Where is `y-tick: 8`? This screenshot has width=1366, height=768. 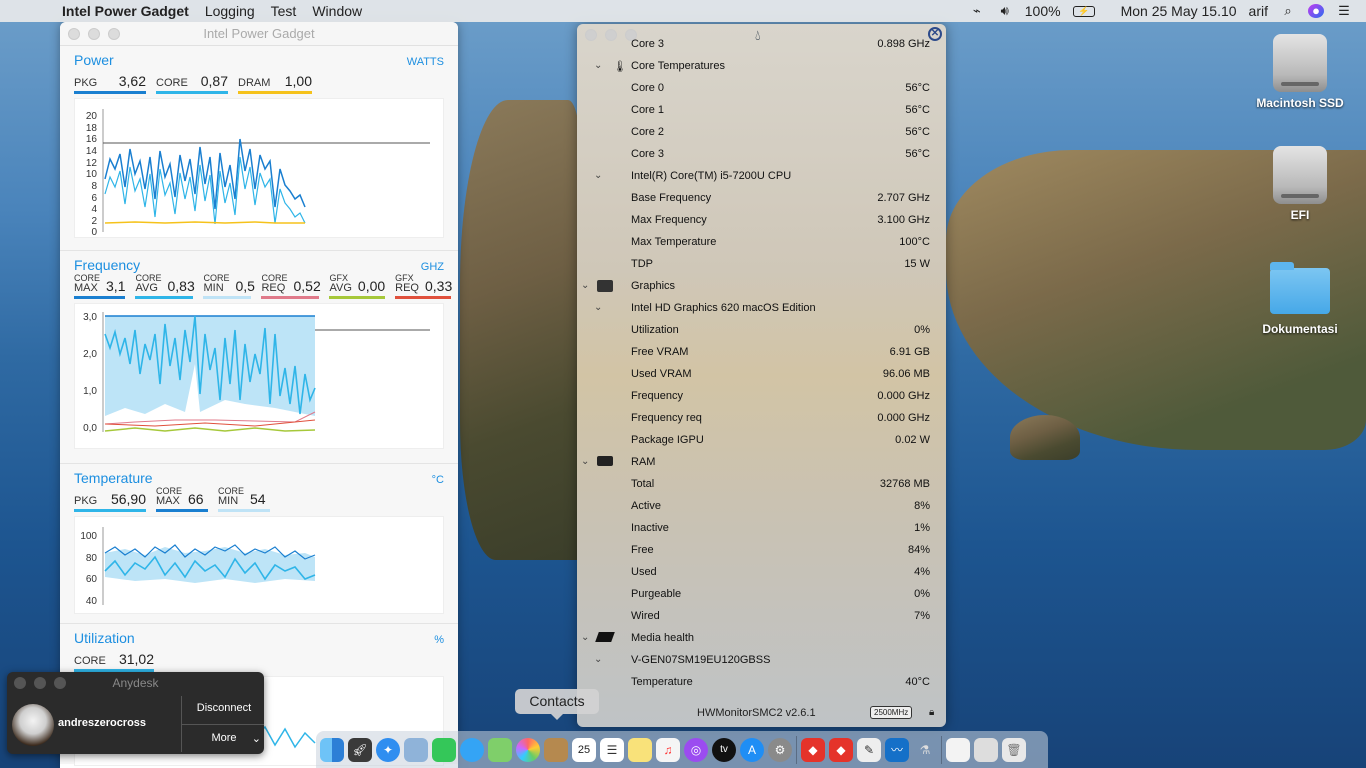
y-tick: 8 is located at coordinates (94, 186).